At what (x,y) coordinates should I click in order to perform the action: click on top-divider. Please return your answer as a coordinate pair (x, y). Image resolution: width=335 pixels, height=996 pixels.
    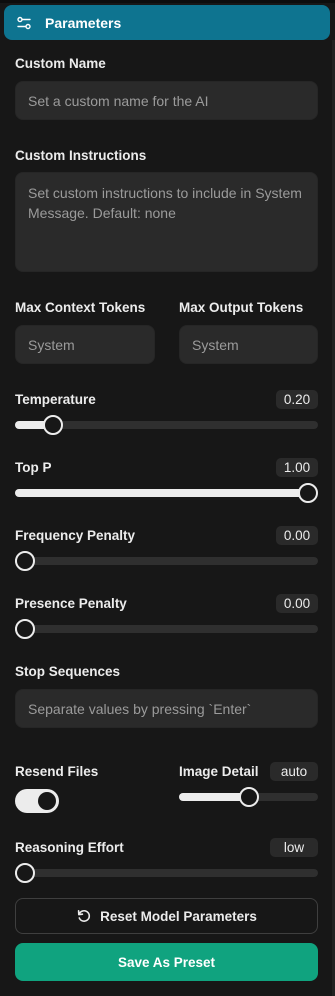
    Looking at the image, I should click on (167, 1).